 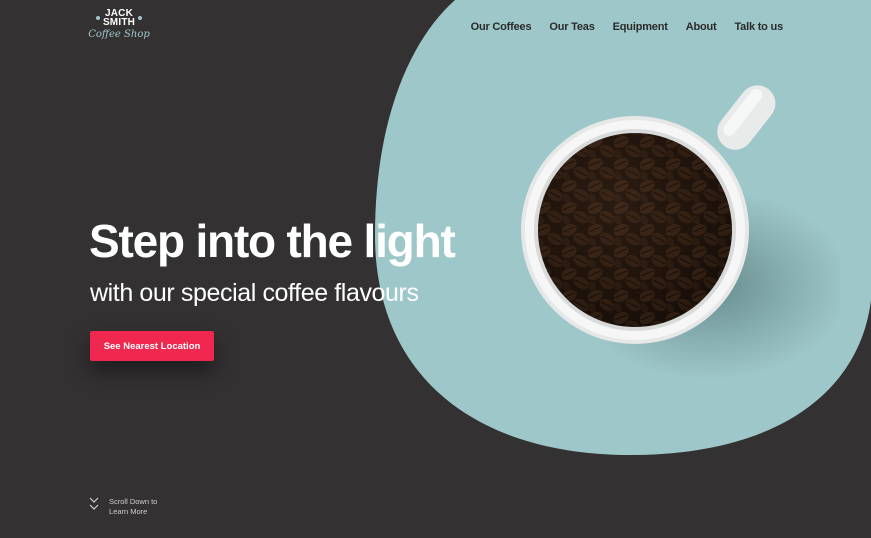 I want to click on brand-logo: JACK SMITH Coffee Shop, so click(x=119, y=25).